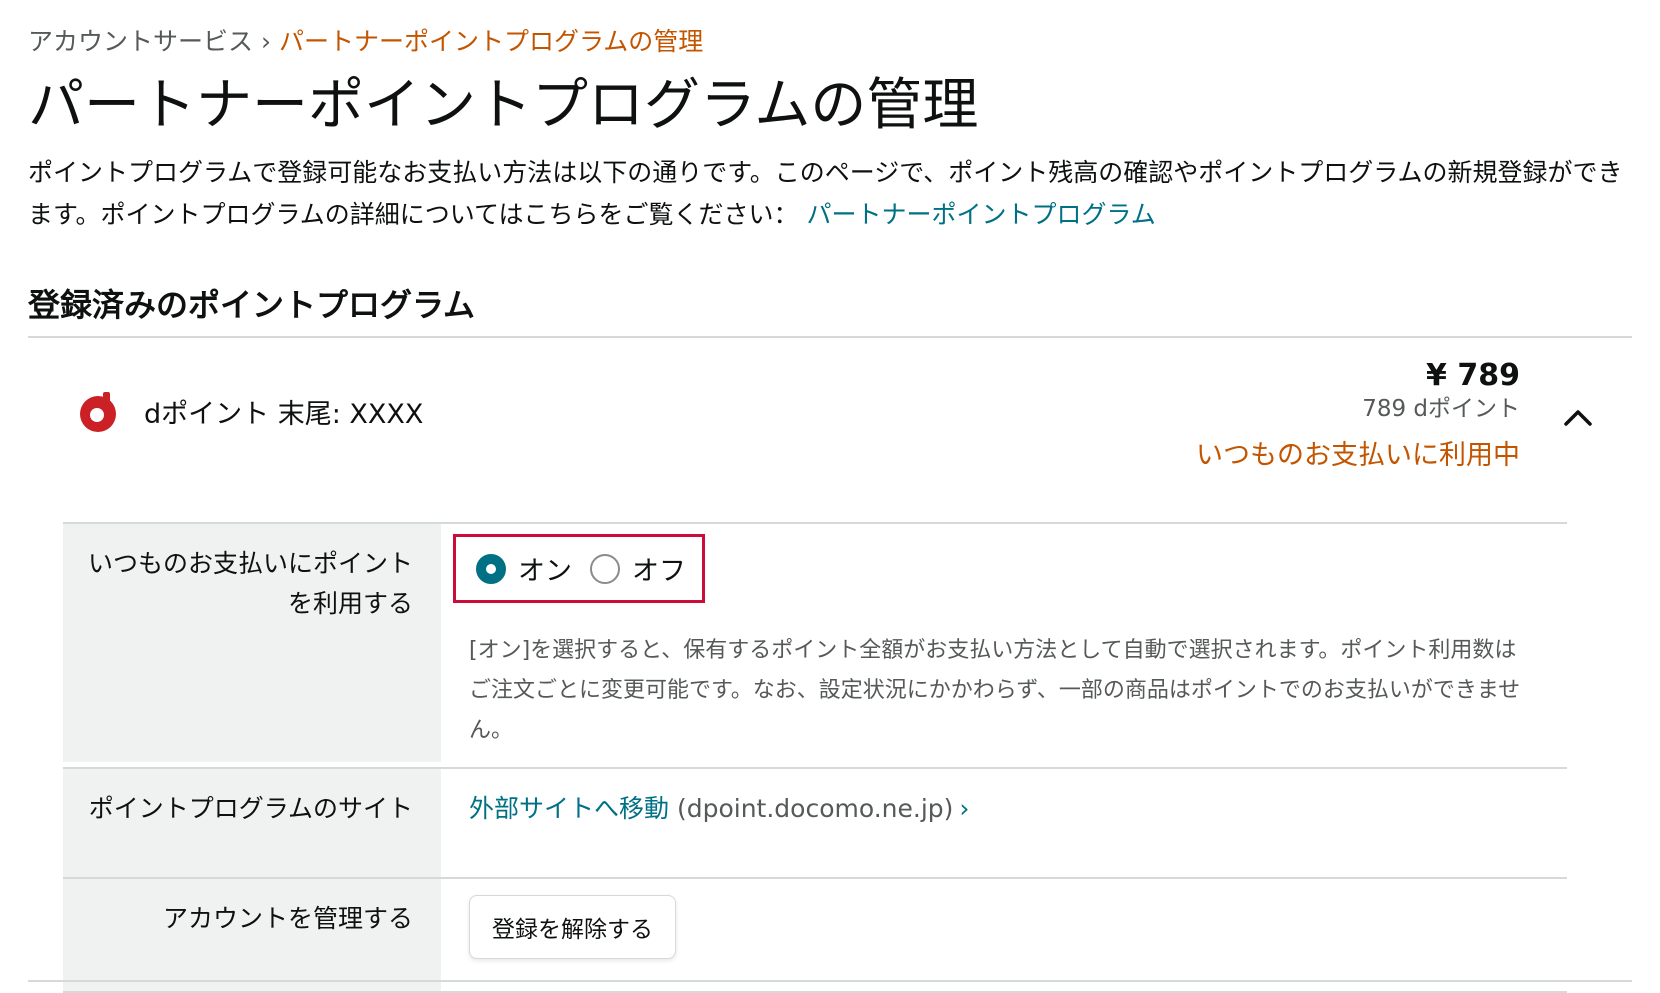 This screenshot has height=993, width=1660. Describe the element at coordinates (579, 568) in the screenshot. I see `use-points-radio-group: オン オフ` at that location.